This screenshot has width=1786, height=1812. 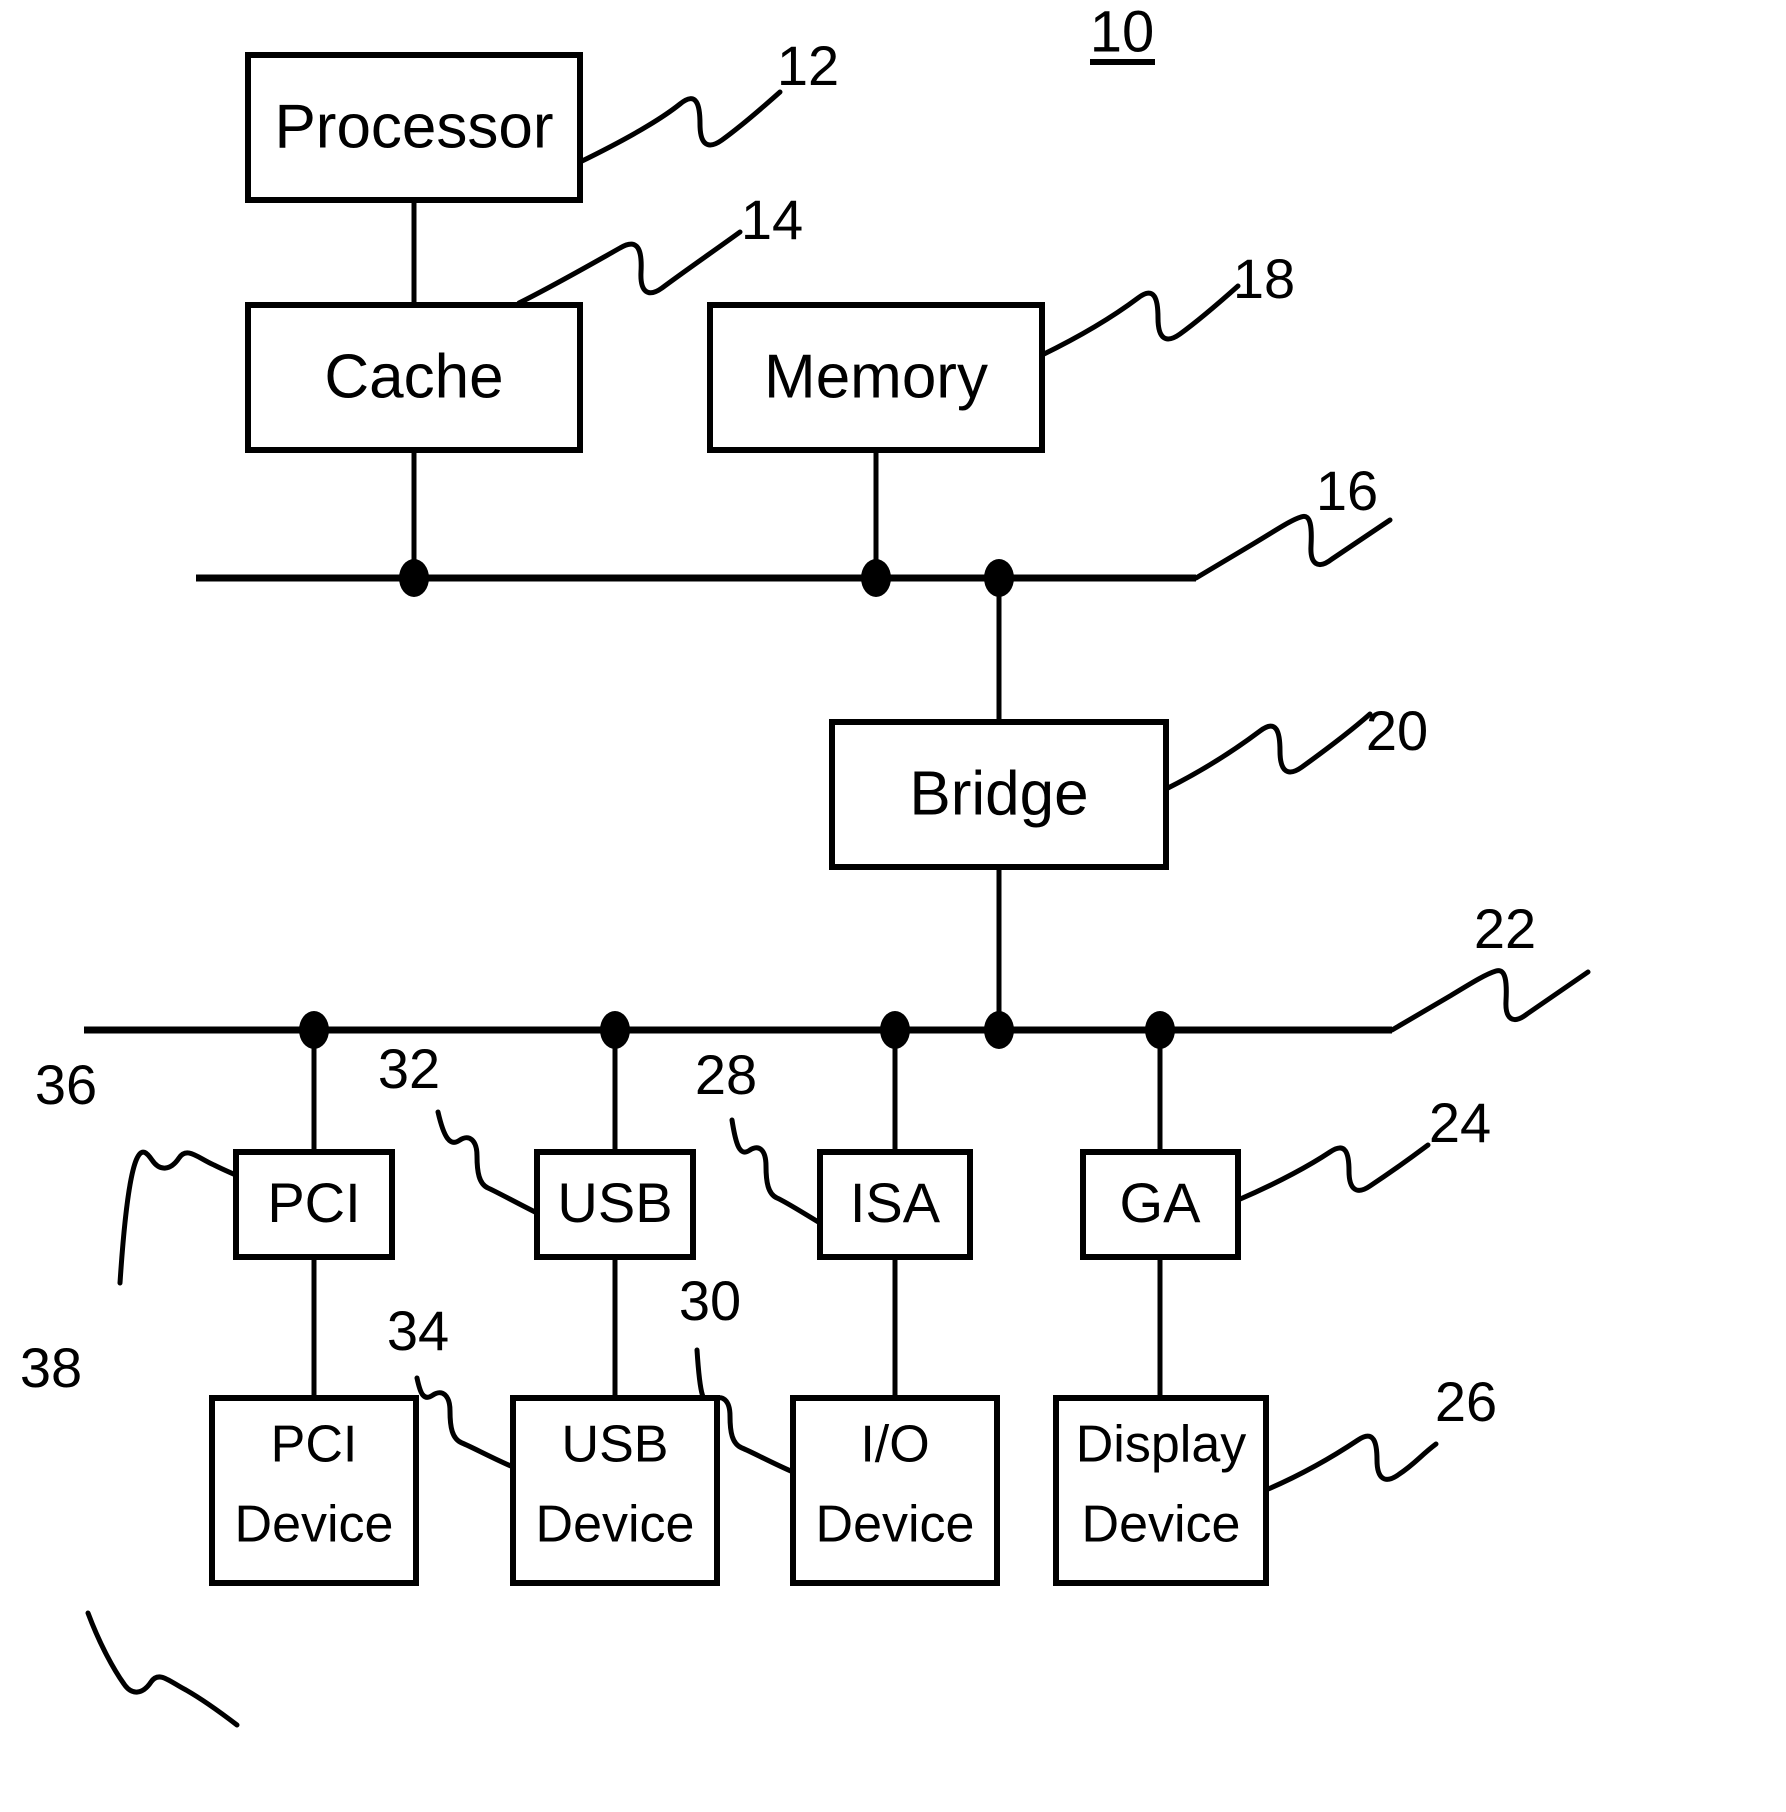 What do you see at coordinates (314, 1490) in the screenshot?
I see `block-pci-device: PCI Device` at bounding box center [314, 1490].